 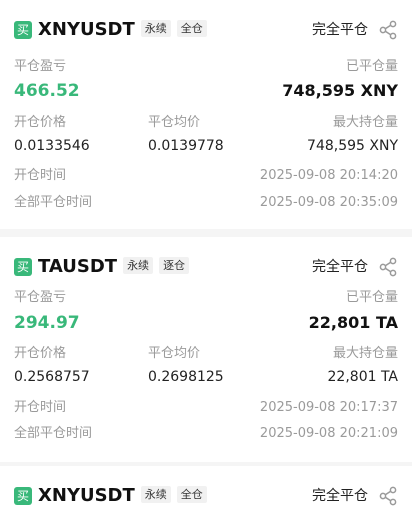 I want to click on tag-margin: 逐仓, so click(x=174, y=265).